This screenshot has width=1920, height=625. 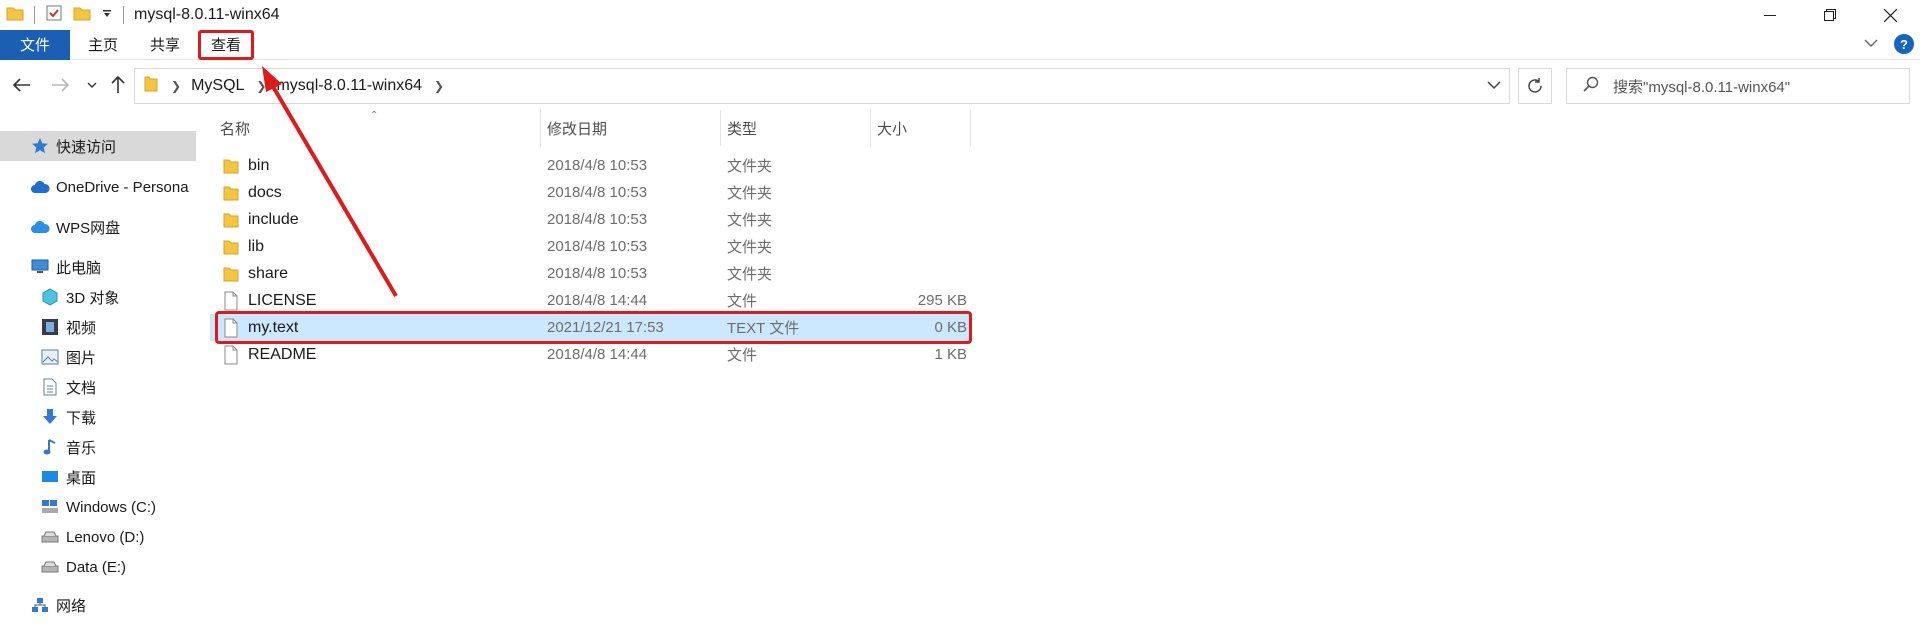 I want to click on file-row-bin: bin 2018/4/8 10:53 文件夹, so click(x=590, y=165).